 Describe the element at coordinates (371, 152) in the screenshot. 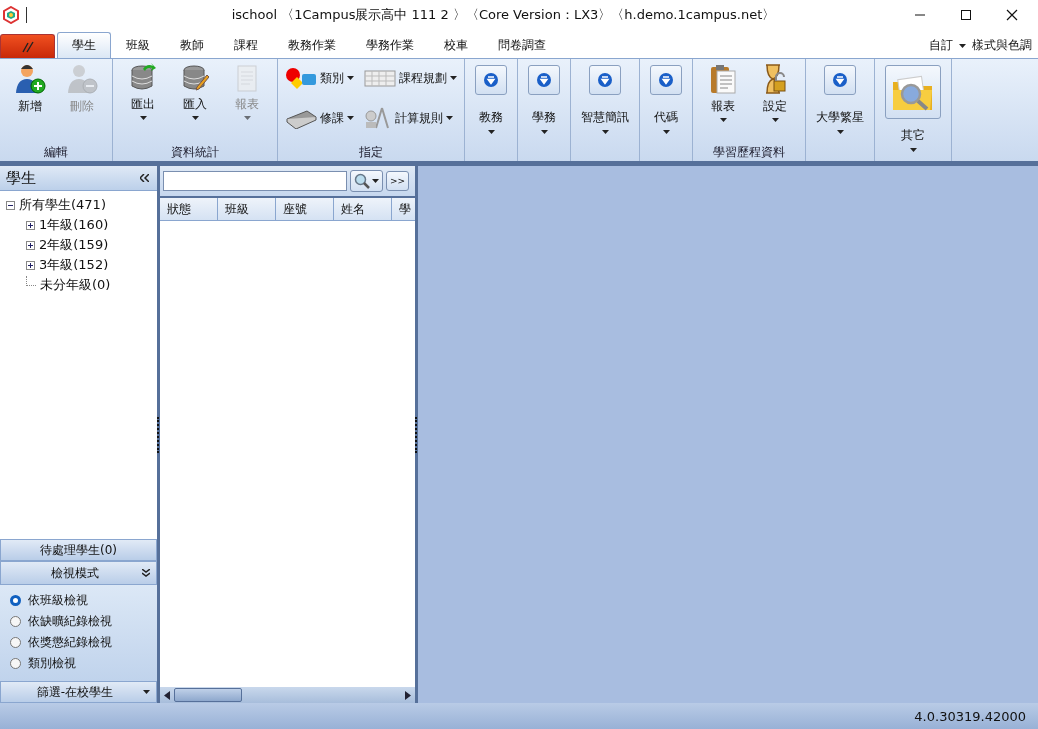

I see `ribbon-group-label: 指定` at that location.